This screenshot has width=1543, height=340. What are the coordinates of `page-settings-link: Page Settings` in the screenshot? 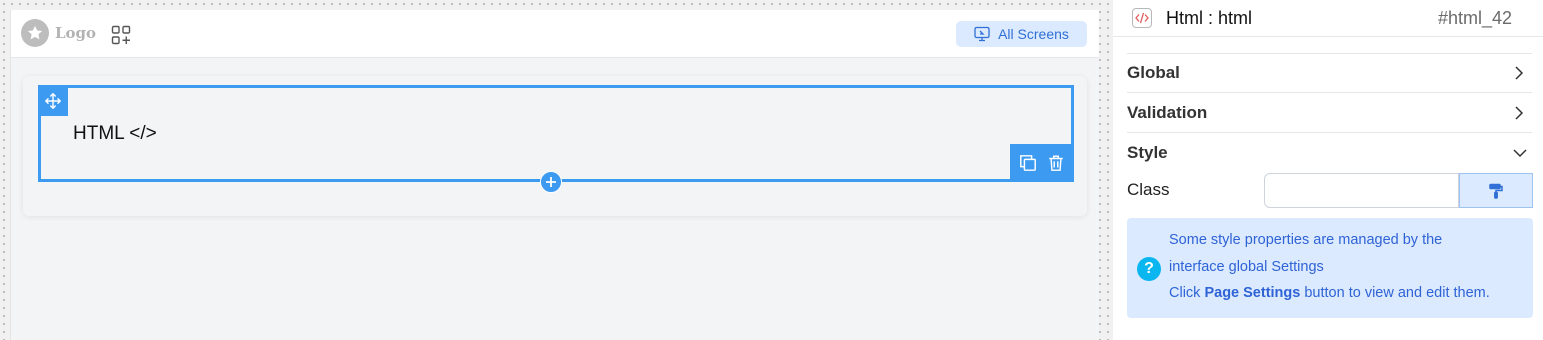 It's located at (1252, 293).